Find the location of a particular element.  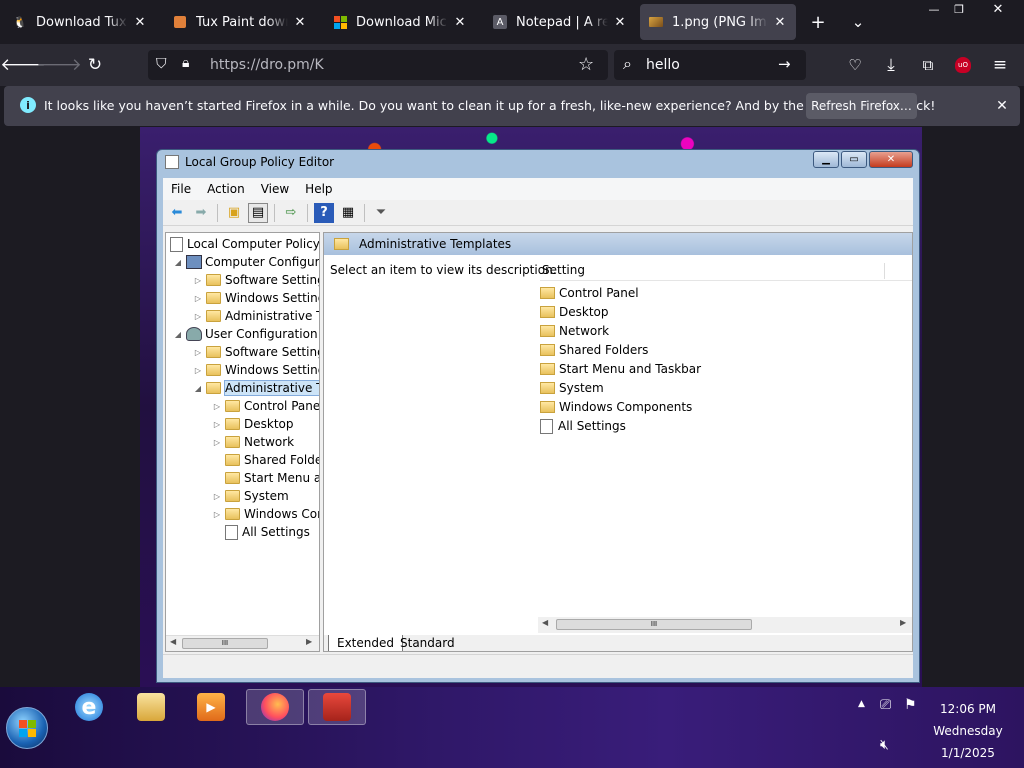

internet-explorer-icon: e is located at coordinates (89, 707).